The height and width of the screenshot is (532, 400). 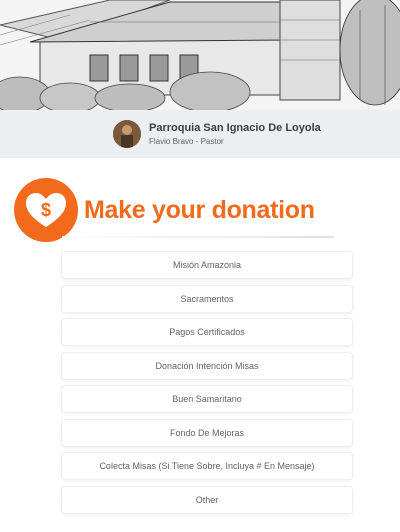 What do you see at coordinates (207, 298) in the screenshot?
I see `option-sacramentos: Sacramentos` at bounding box center [207, 298].